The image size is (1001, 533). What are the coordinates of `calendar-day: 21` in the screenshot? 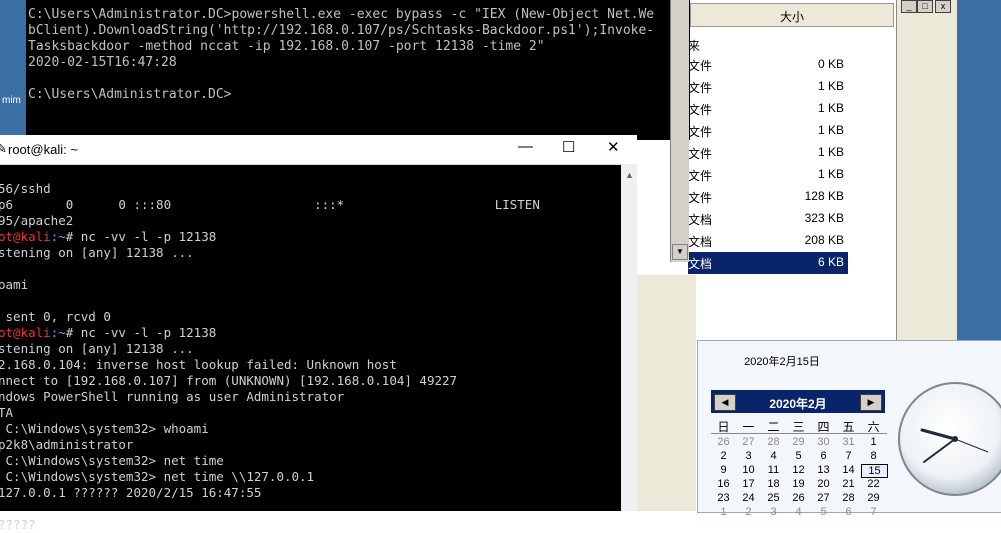 It's located at (848, 484).